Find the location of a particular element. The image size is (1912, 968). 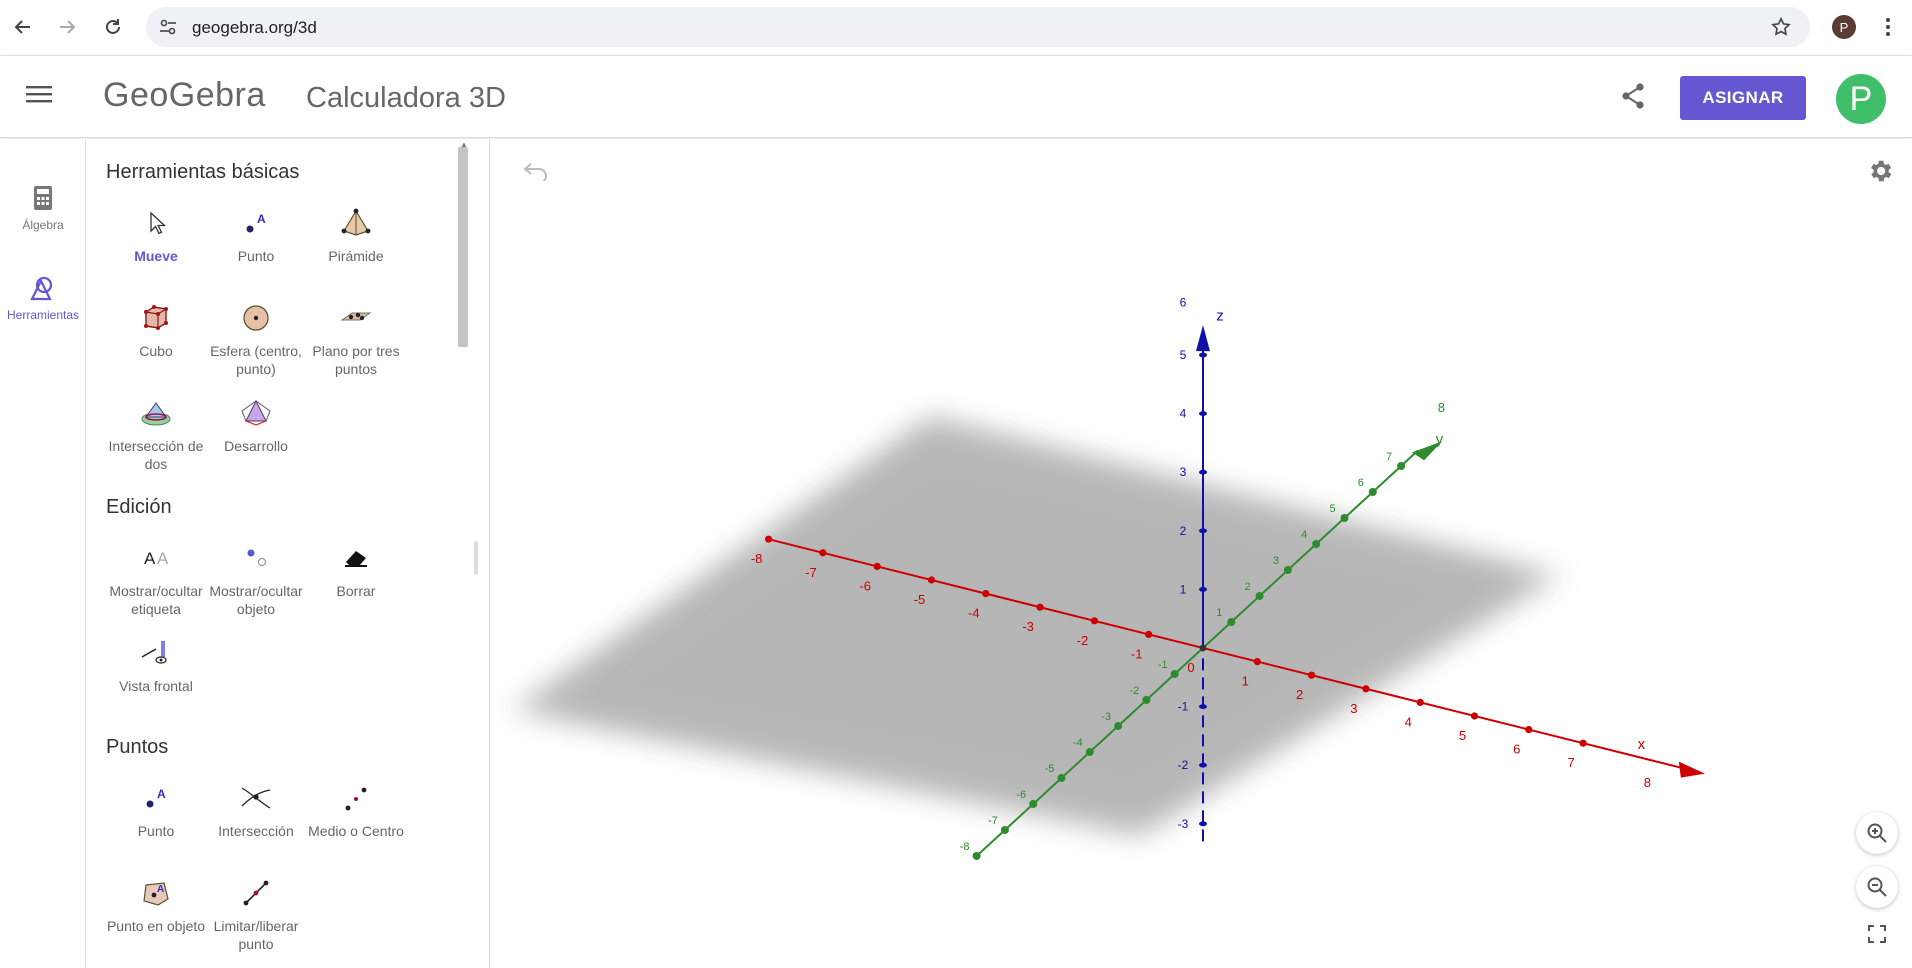

tool-plane-three-points: Plano por tres puntos is located at coordinates (356, 338).